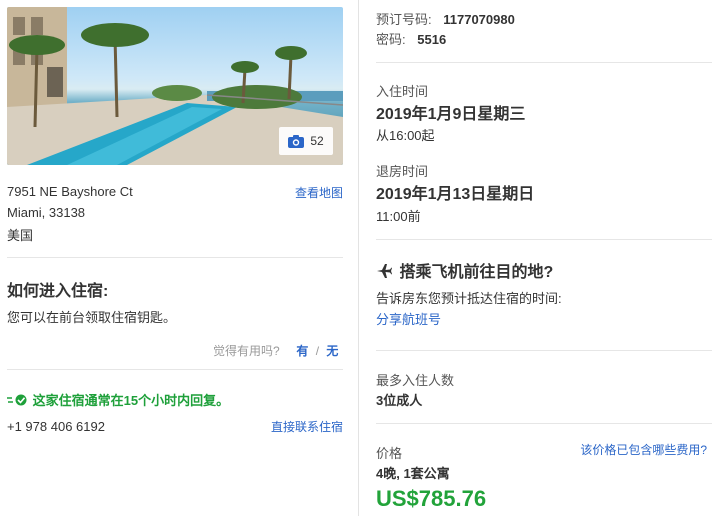  Describe the element at coordinates (131, 400) in the screenshot. I see `response-note-text: 这家住宿通常在15个小时内回复。` at that location.